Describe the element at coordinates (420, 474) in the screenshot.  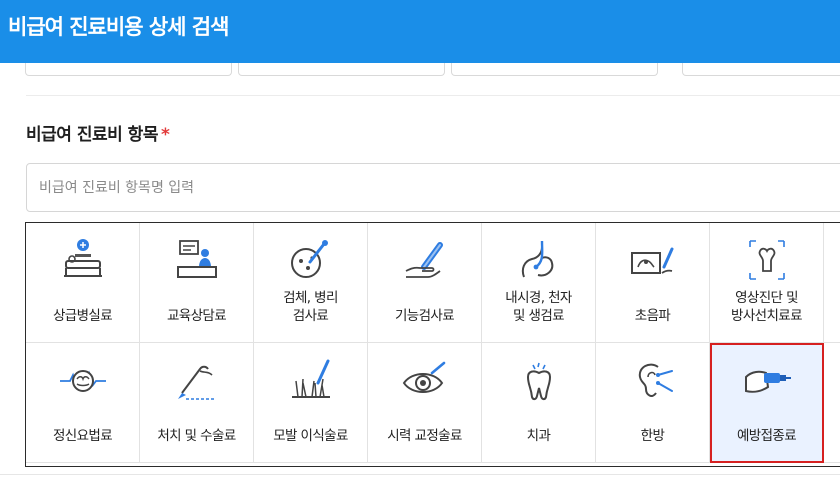
I see `page-divider` at that location.